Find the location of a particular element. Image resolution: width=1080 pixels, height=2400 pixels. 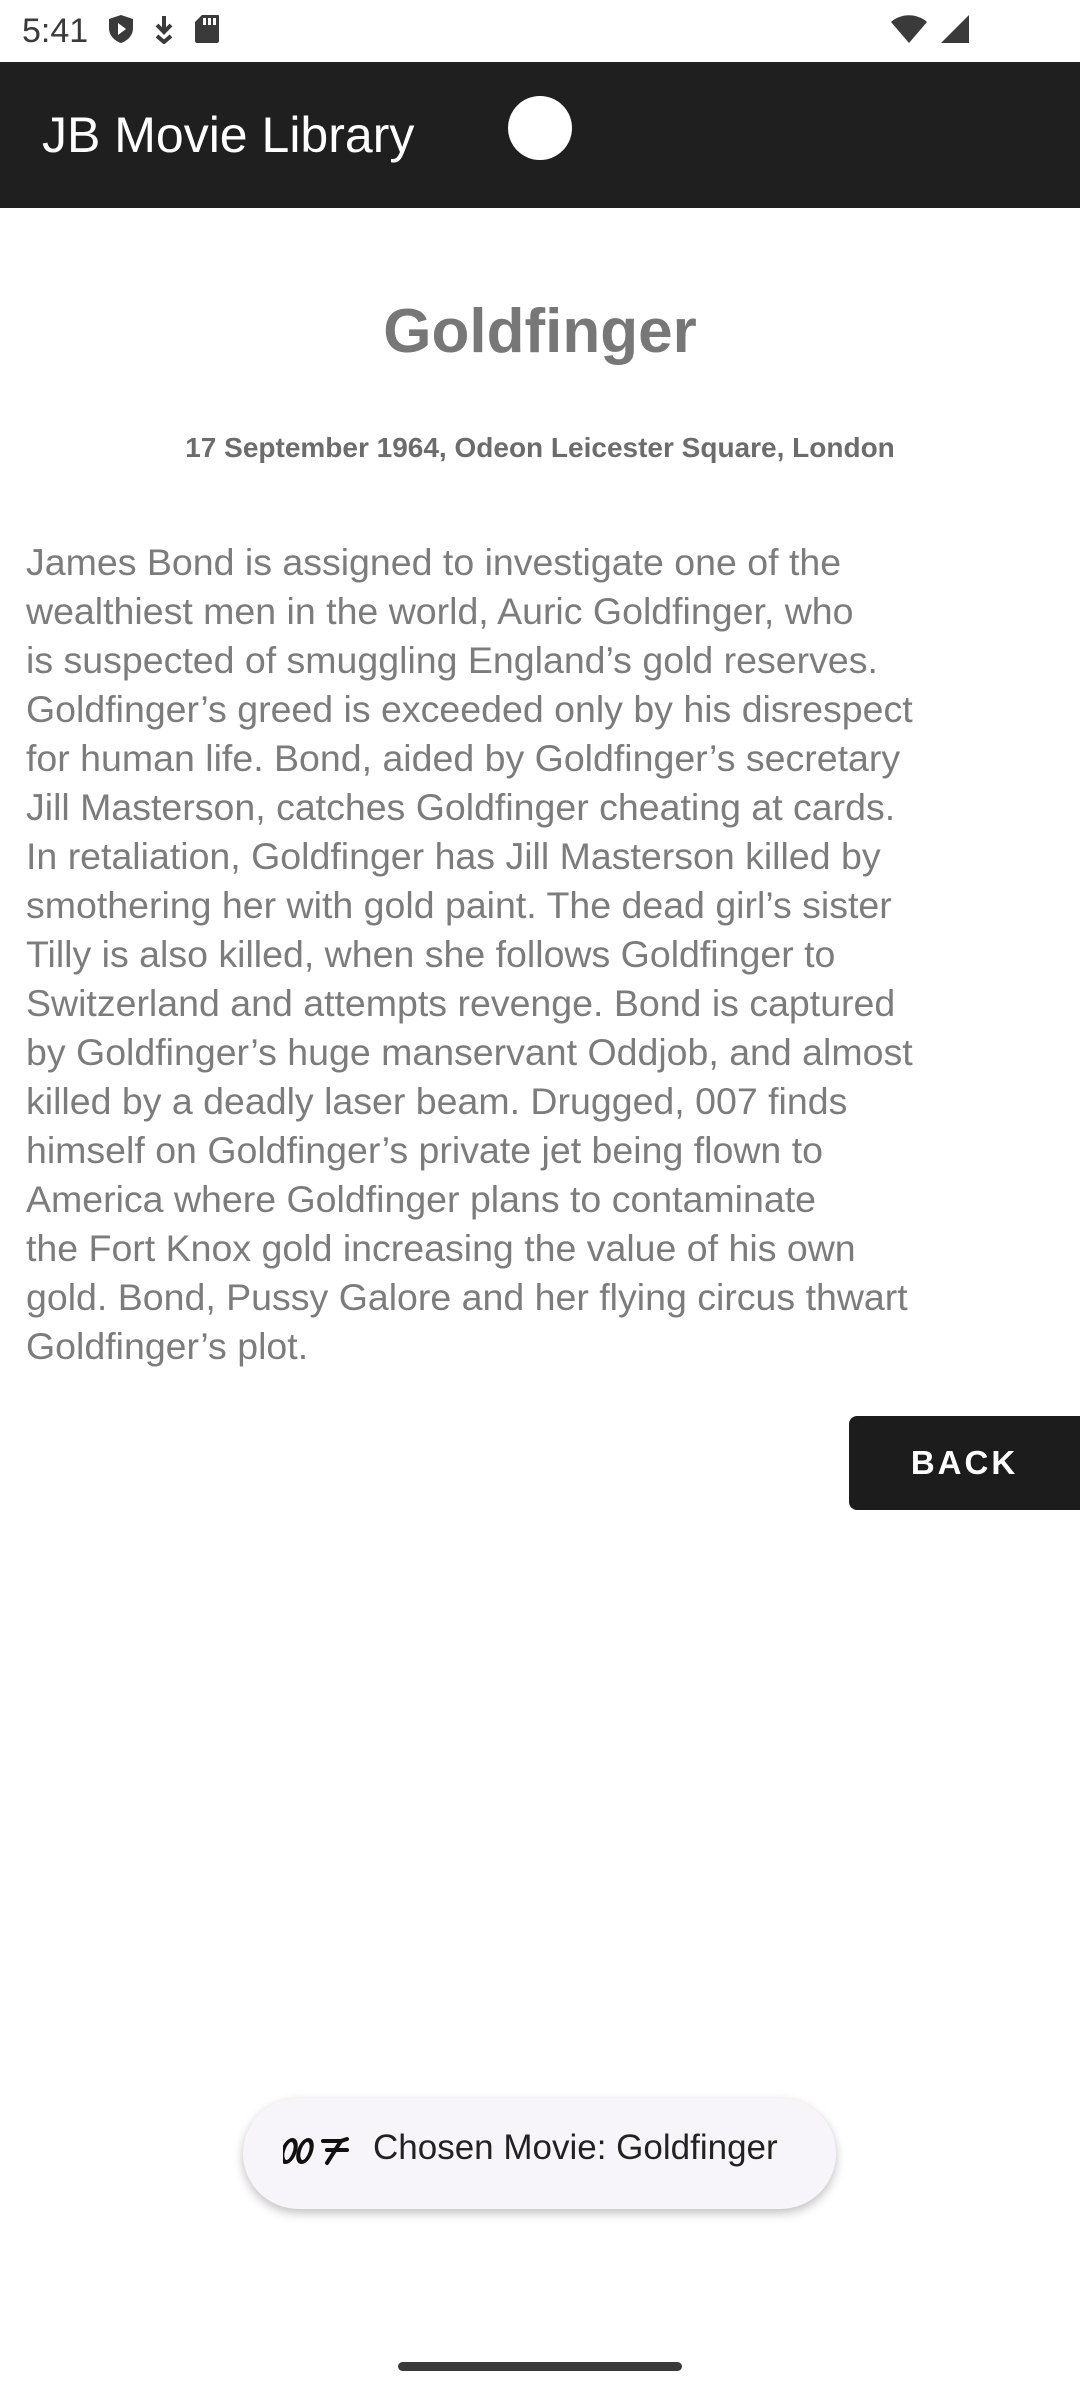

movie-title: Goldfinger is located at coordinates (540, 331).